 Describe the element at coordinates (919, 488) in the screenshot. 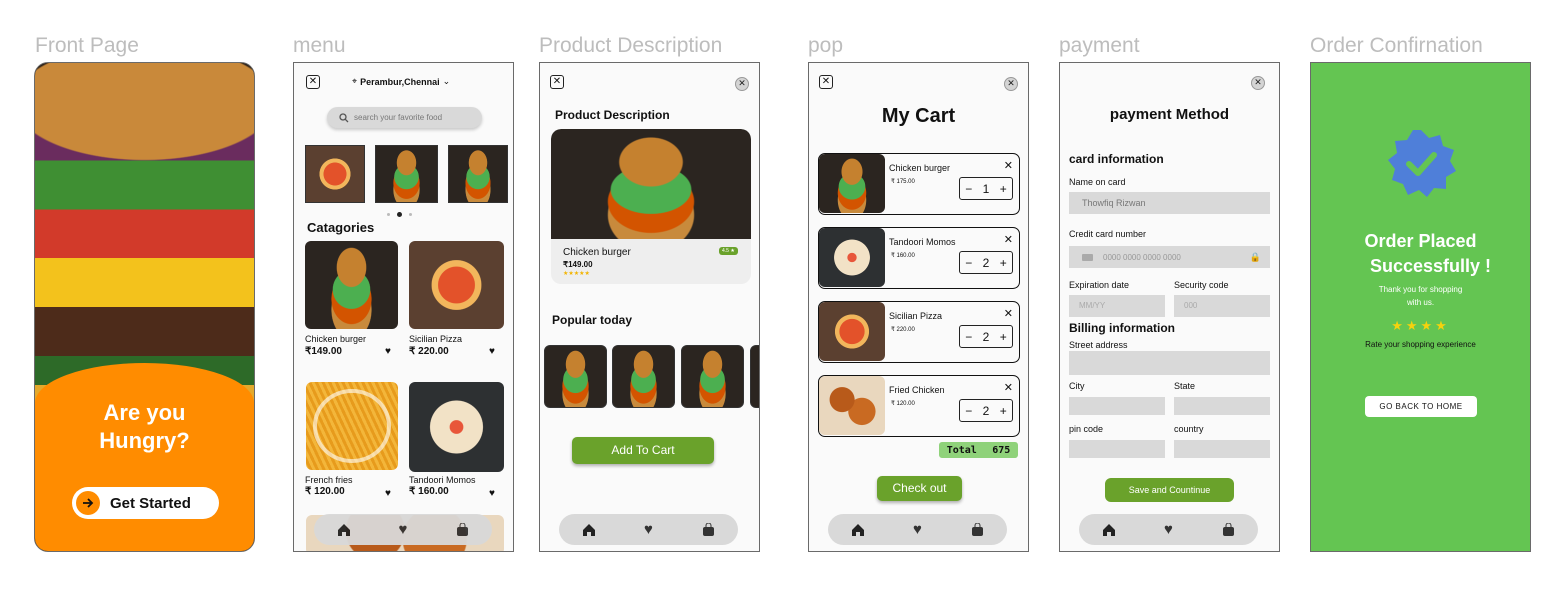

I see `checkout-button: Check out` at that location.